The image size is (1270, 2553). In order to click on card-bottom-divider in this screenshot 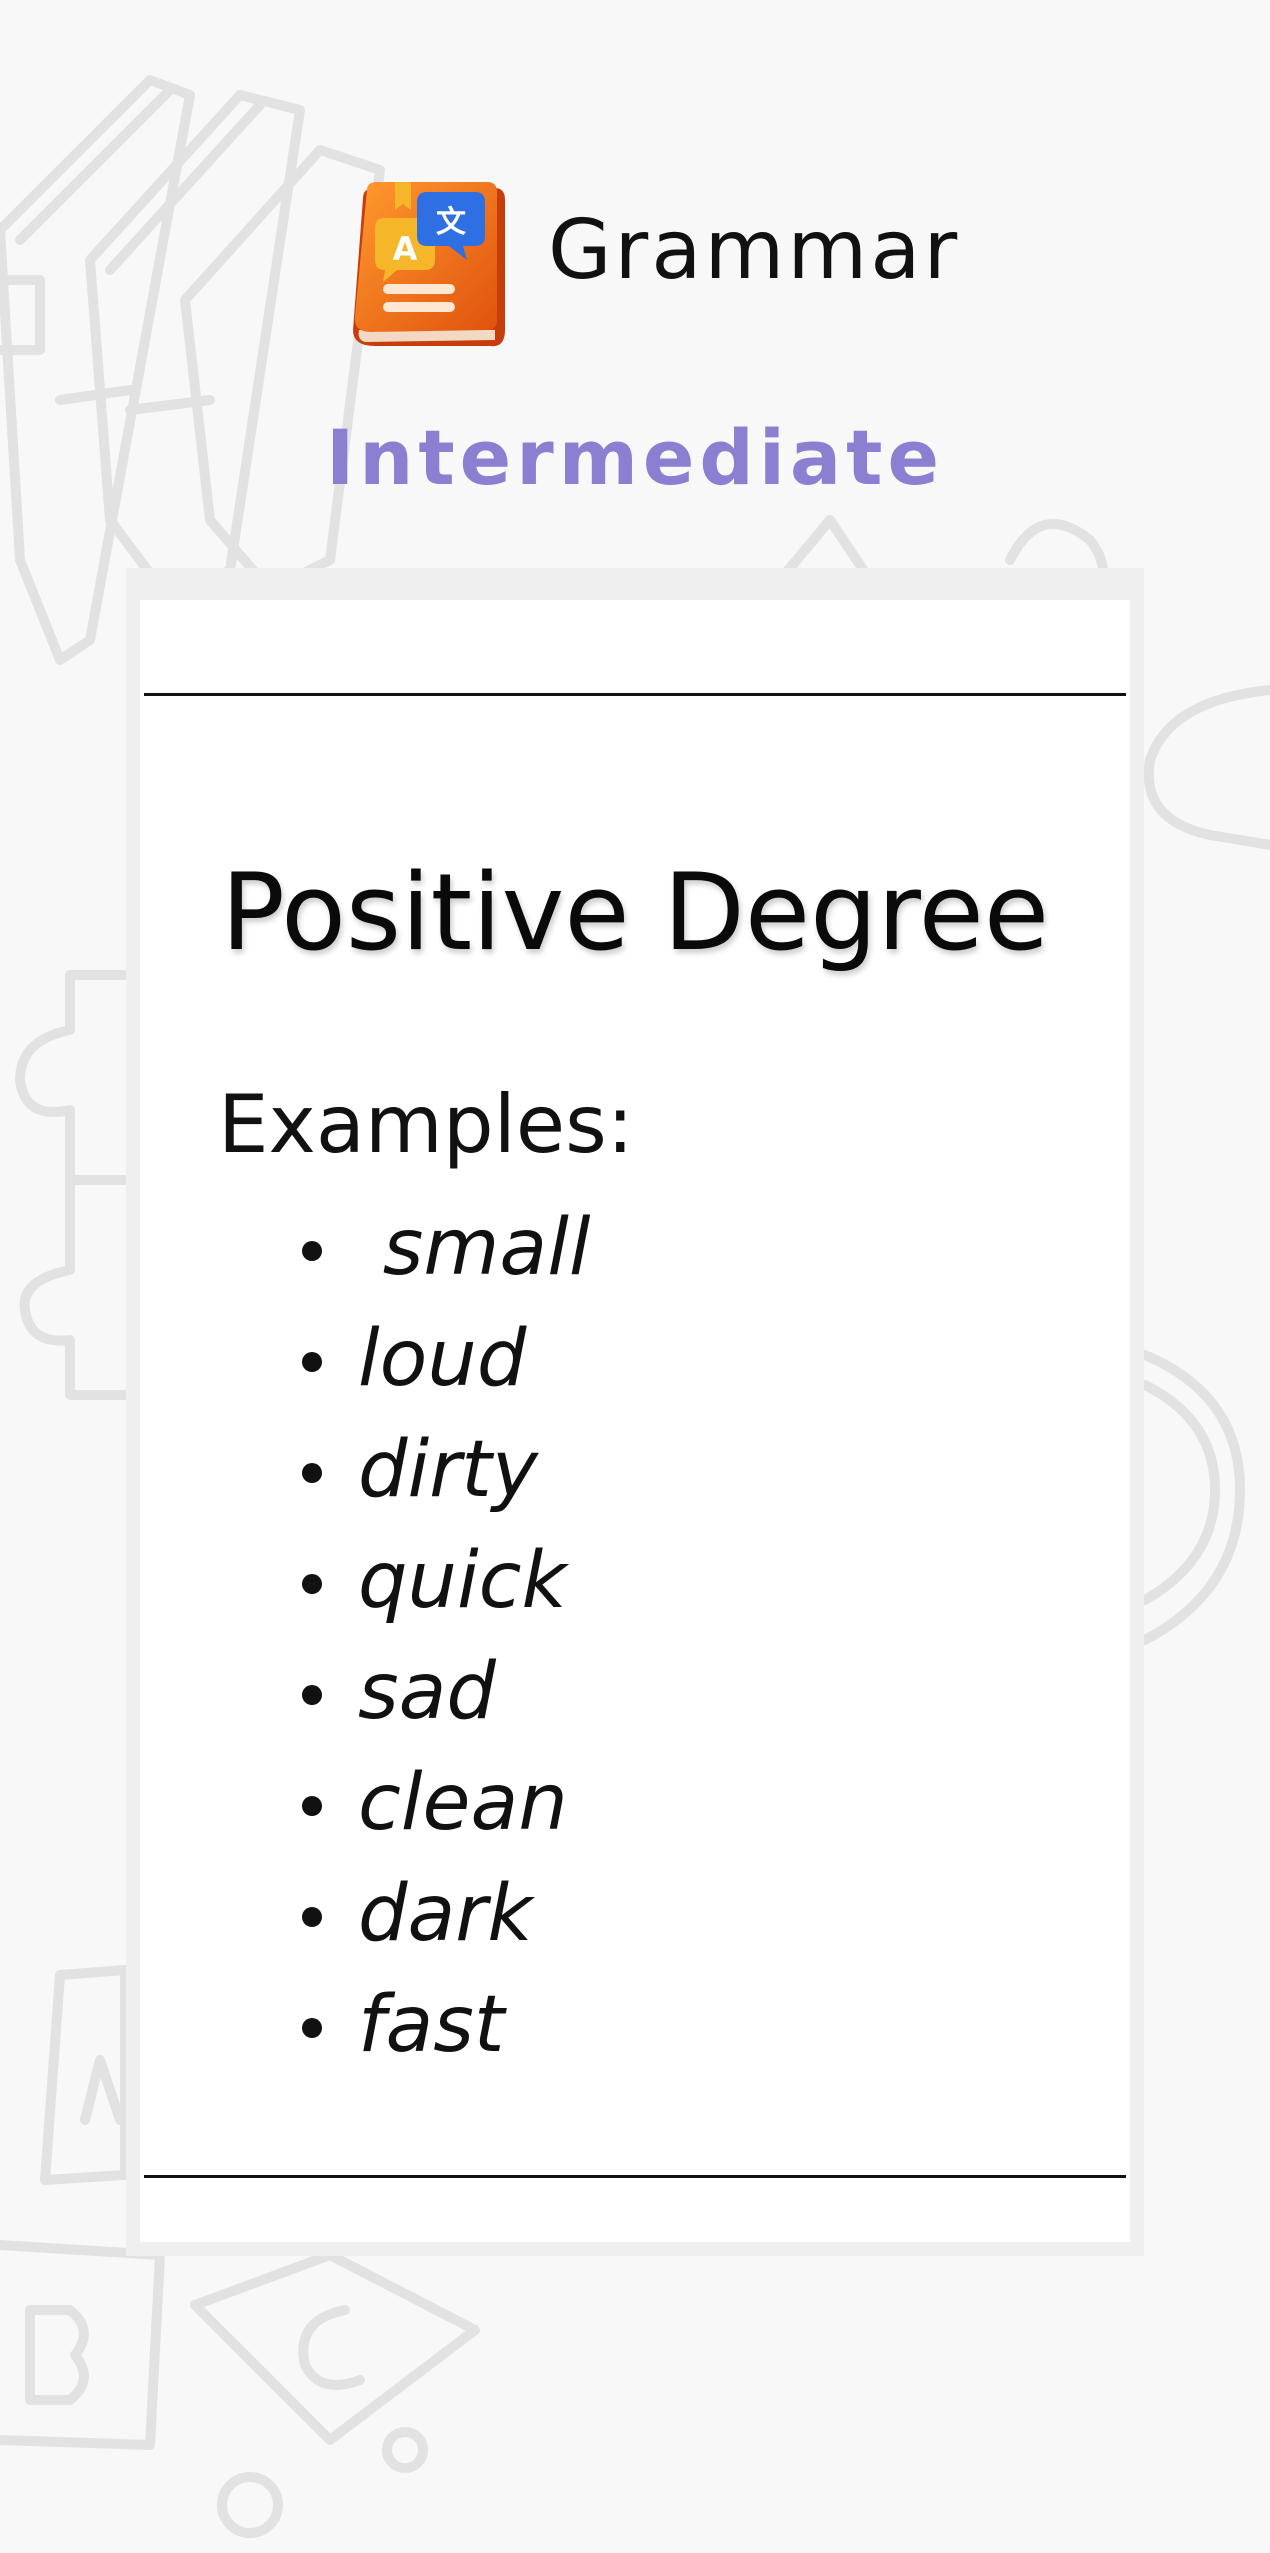, I will do `click(635, 2176)`.